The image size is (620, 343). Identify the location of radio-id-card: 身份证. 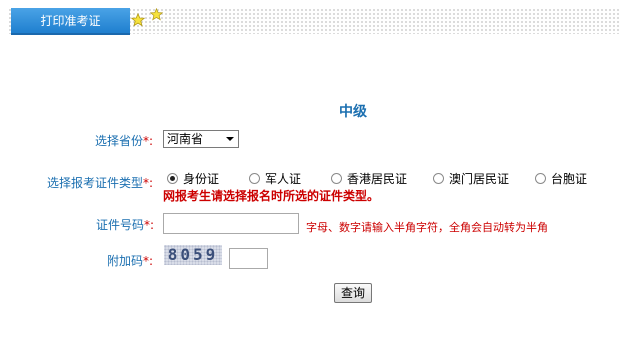
(193, 178).